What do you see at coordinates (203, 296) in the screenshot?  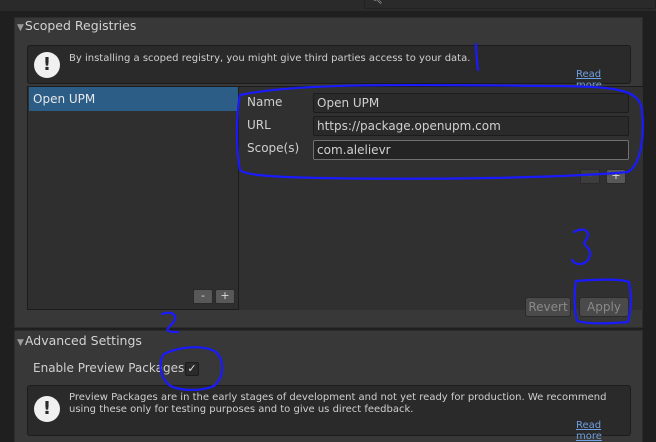 I see `remove-registry-button: -` at bounding box center [203, 296].